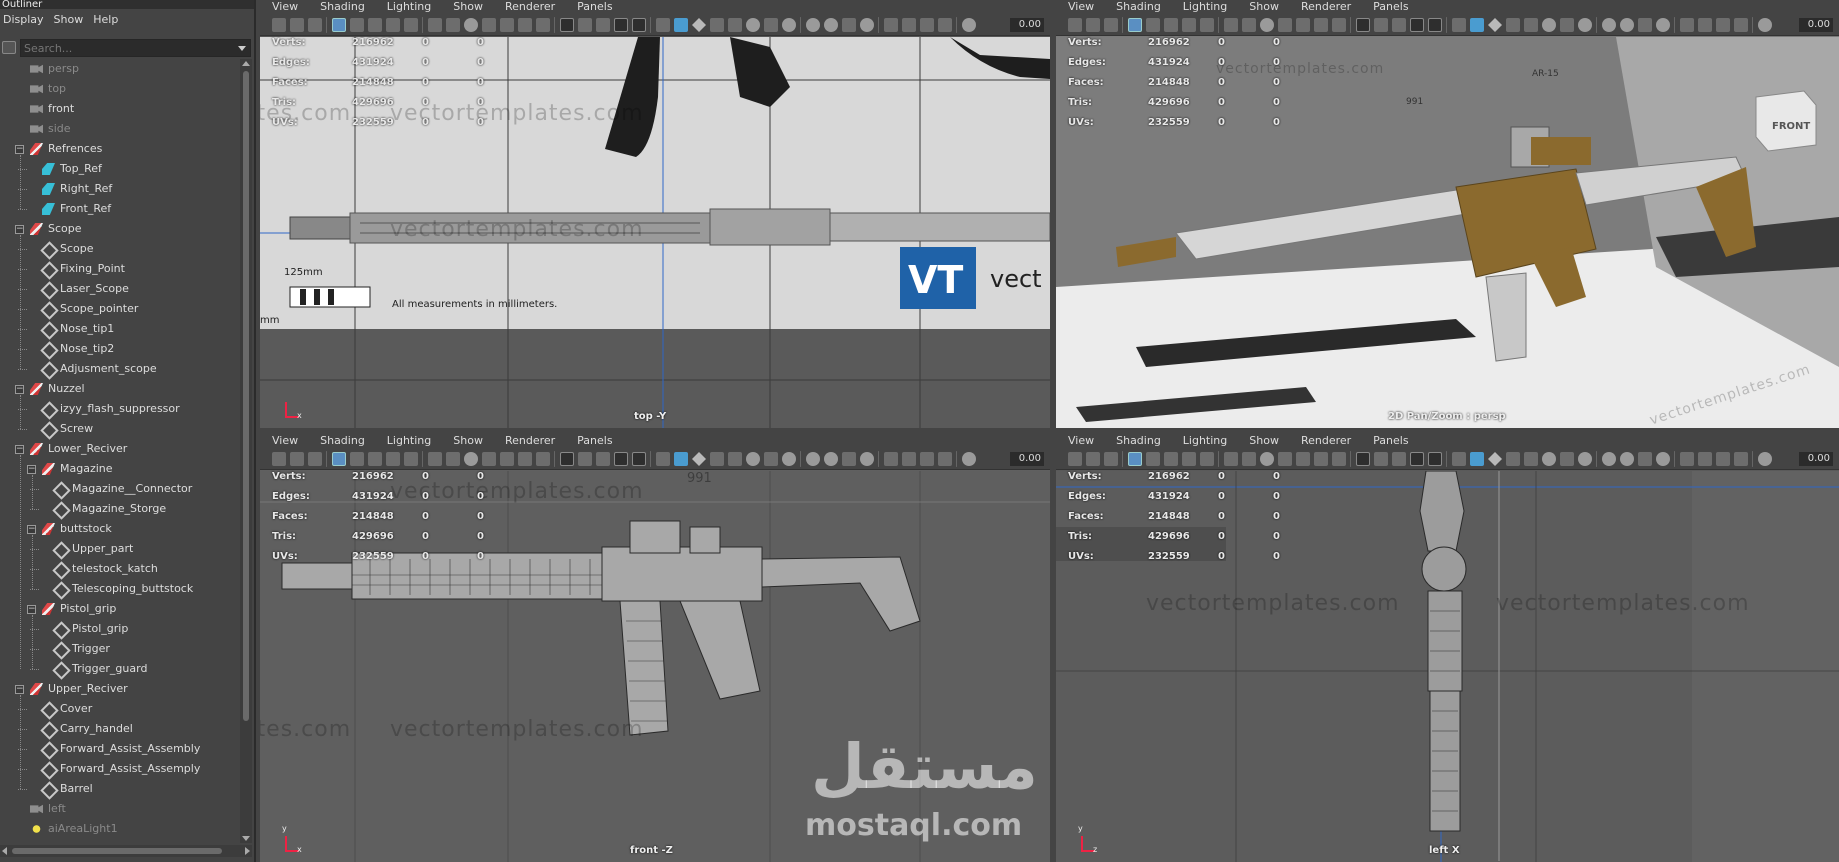 This screenshot has width=1839, height=862. I want to click on xray-joints-icon, so click(699, 459).